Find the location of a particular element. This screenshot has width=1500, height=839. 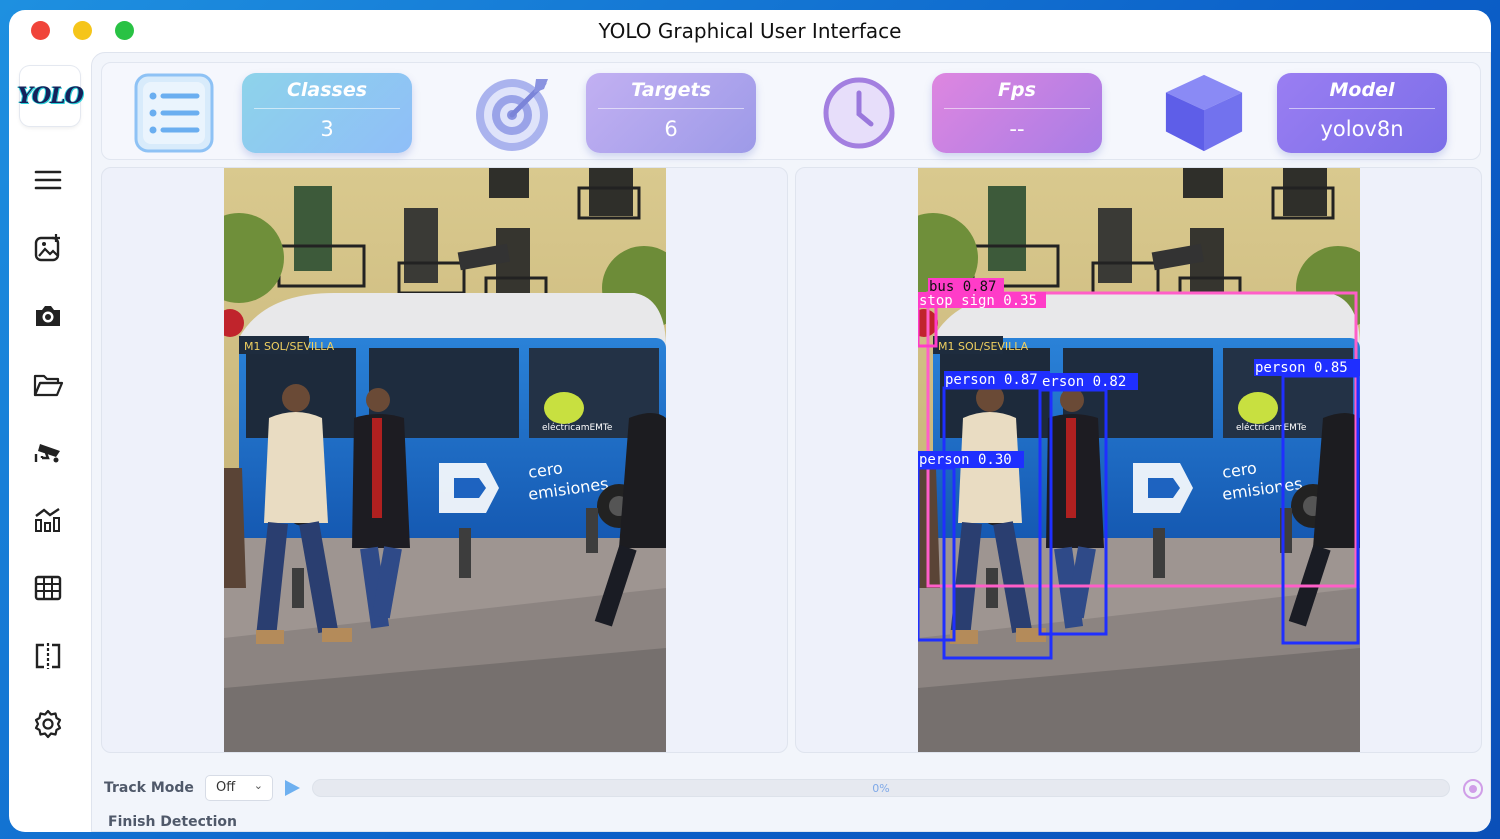

progress-text: 0% is located at coordinates (881, 788).